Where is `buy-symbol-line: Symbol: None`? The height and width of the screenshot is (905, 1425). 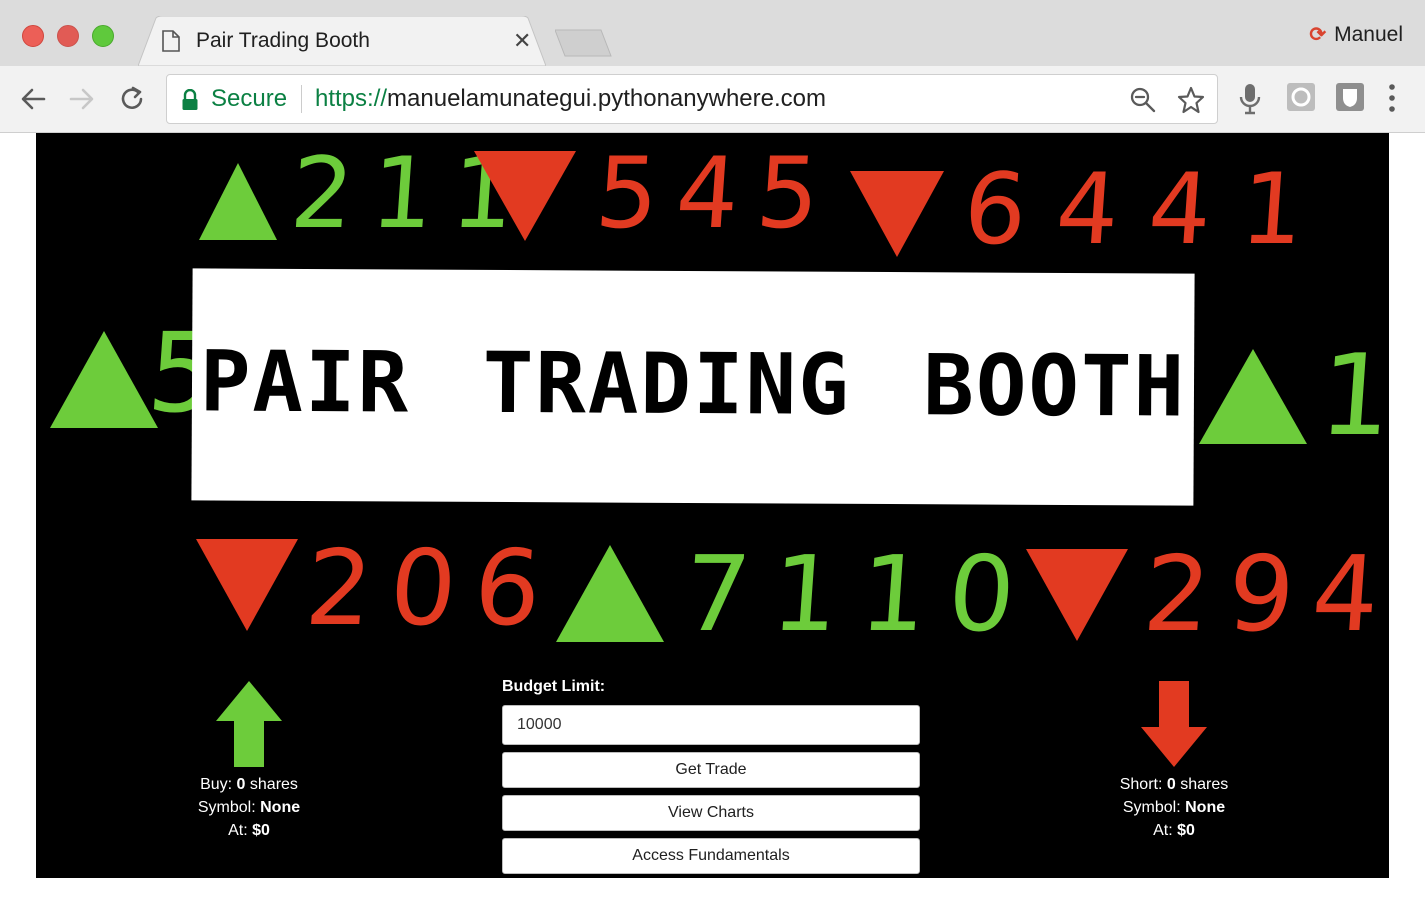
buy-symbol-line: Symbol: None is located at coordinates (249, 807).